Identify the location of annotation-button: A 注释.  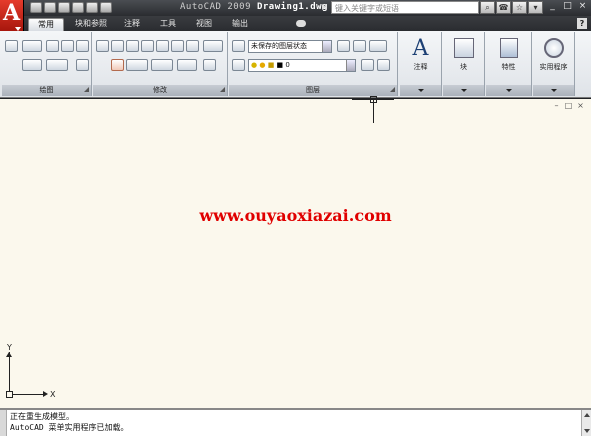
(421, 64).